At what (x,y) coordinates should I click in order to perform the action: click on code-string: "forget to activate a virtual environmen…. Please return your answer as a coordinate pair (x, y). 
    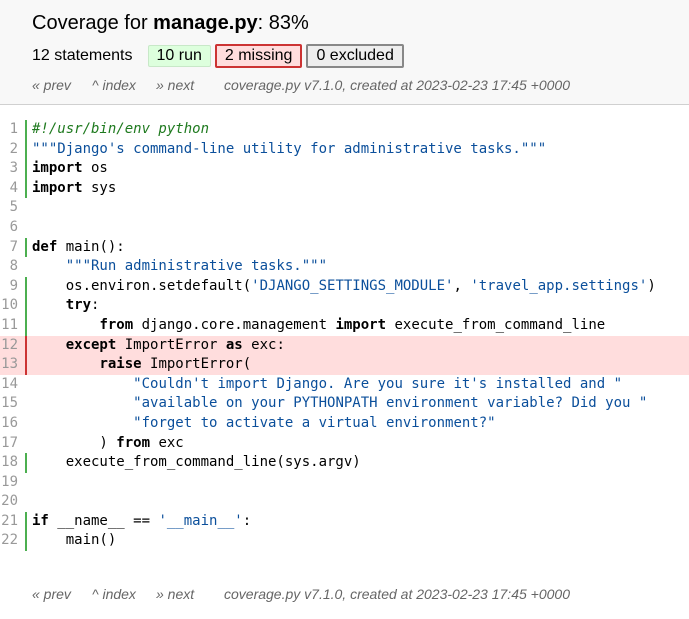
    Looking at the image, I should click on (314, 422).